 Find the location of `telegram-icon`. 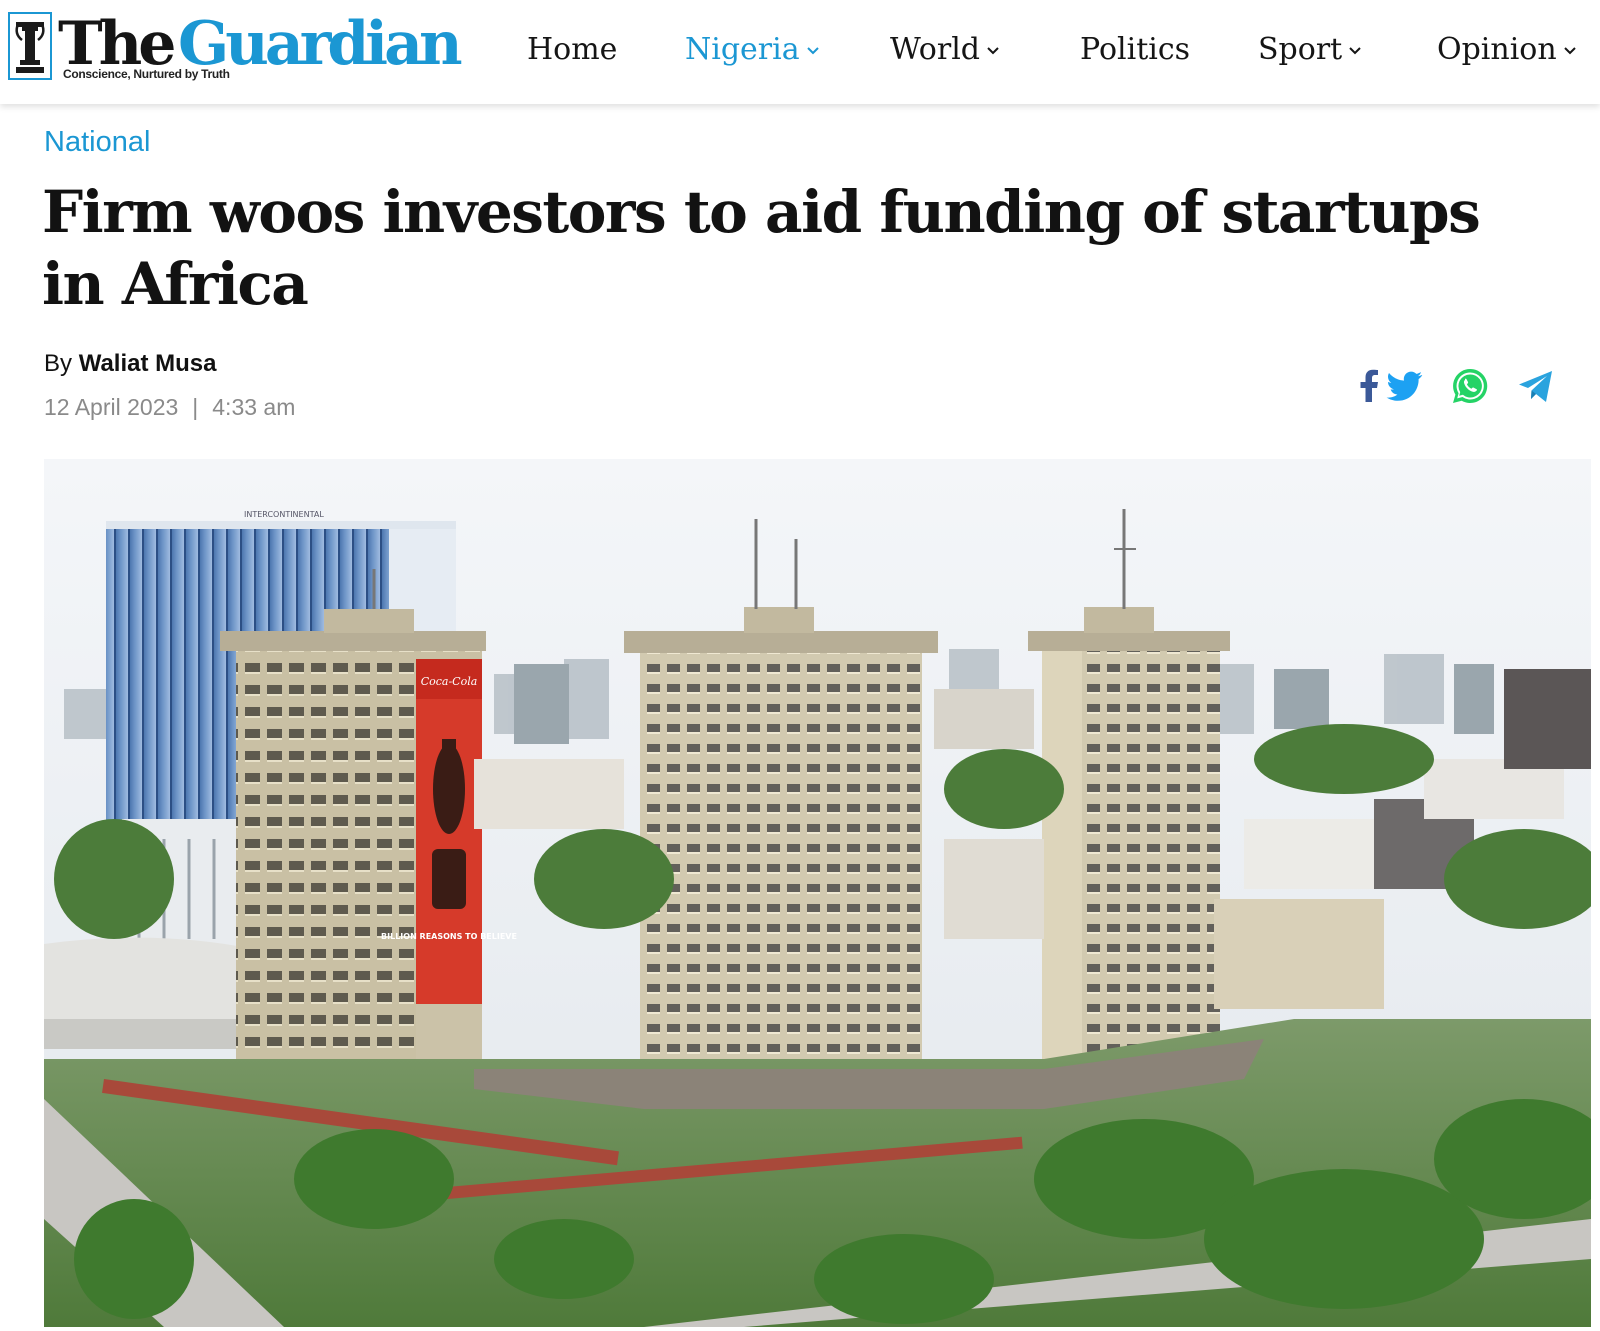

telegram-icon is located at coordinates (1536, 386).